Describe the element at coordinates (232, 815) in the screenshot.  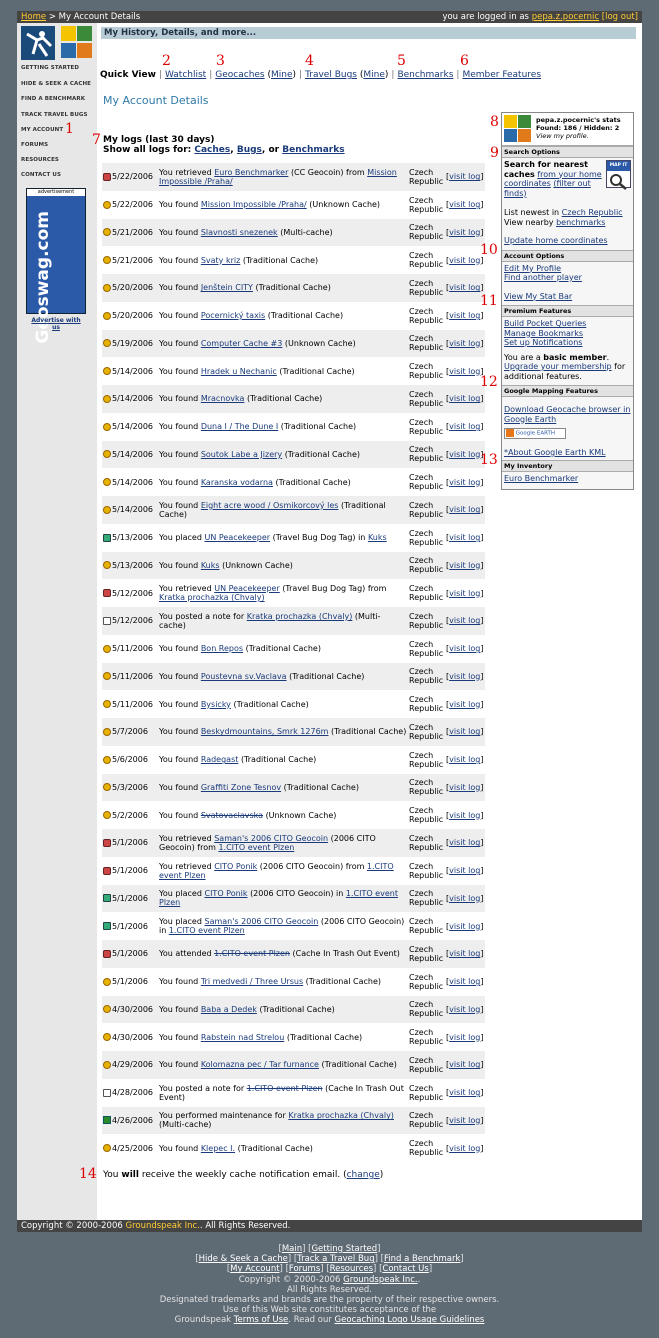
I see `log-cache-link: Svatovaclavska` at that location.